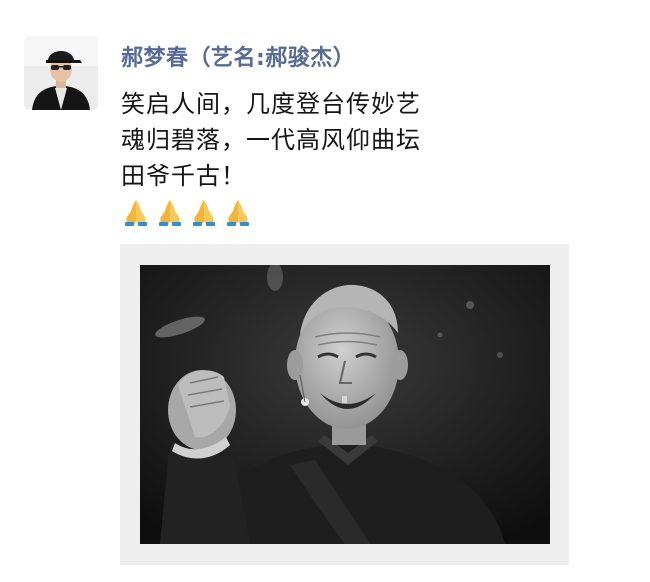  I want to click on avatar-image, so click(61, 73).